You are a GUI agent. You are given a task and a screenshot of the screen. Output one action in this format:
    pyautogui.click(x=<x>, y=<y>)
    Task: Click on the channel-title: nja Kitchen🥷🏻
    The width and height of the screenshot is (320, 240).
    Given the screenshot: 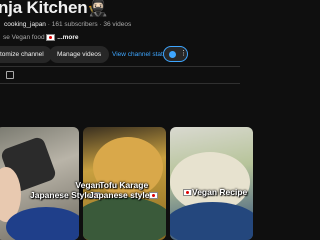 What is the action you would take?
    pyautogui.click(x=54, y=8)
    